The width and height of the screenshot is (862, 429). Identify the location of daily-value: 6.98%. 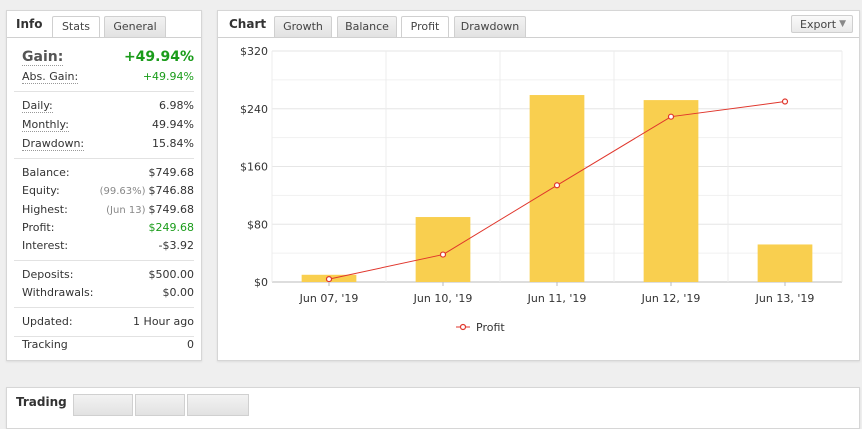
(176, 105).